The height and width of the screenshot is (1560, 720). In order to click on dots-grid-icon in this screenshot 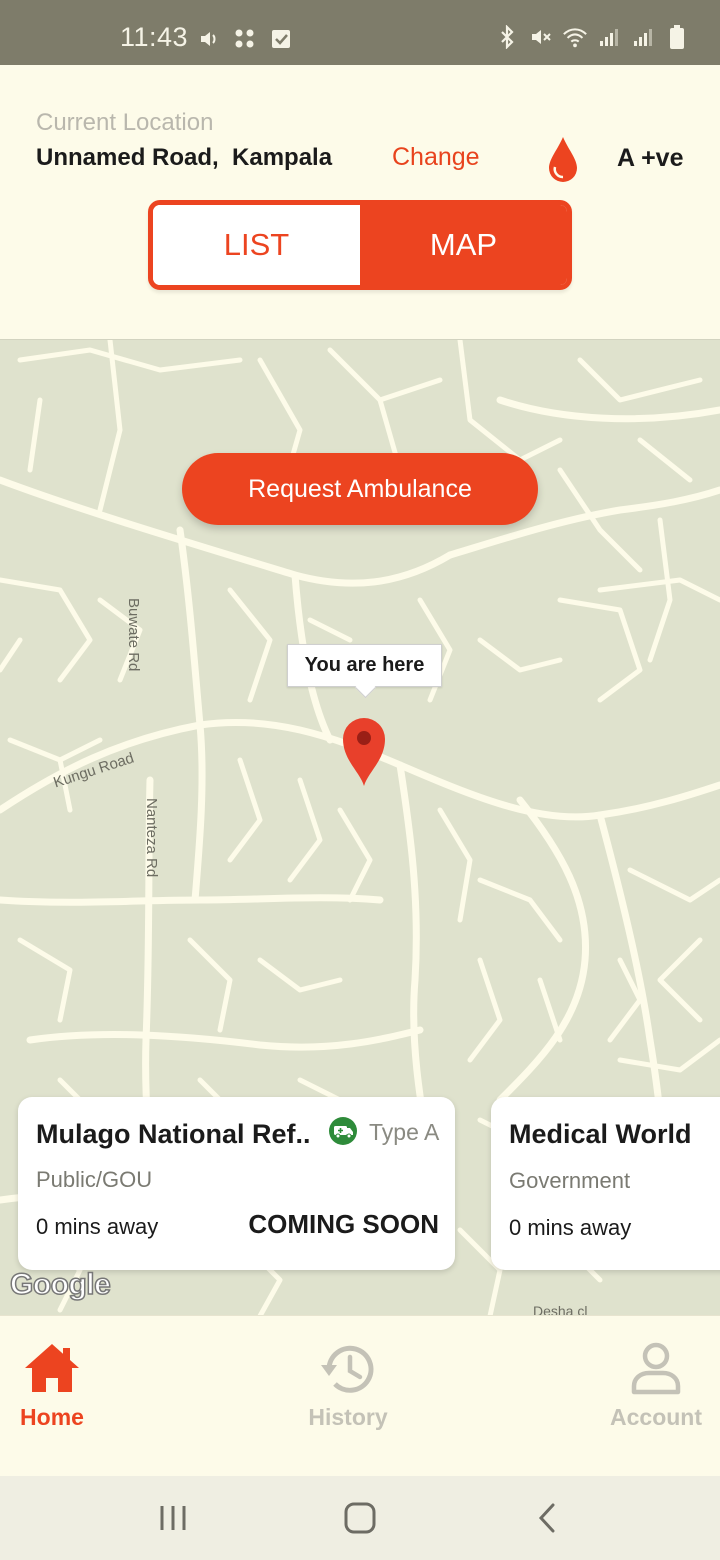, I will do `click(245, 39)`.